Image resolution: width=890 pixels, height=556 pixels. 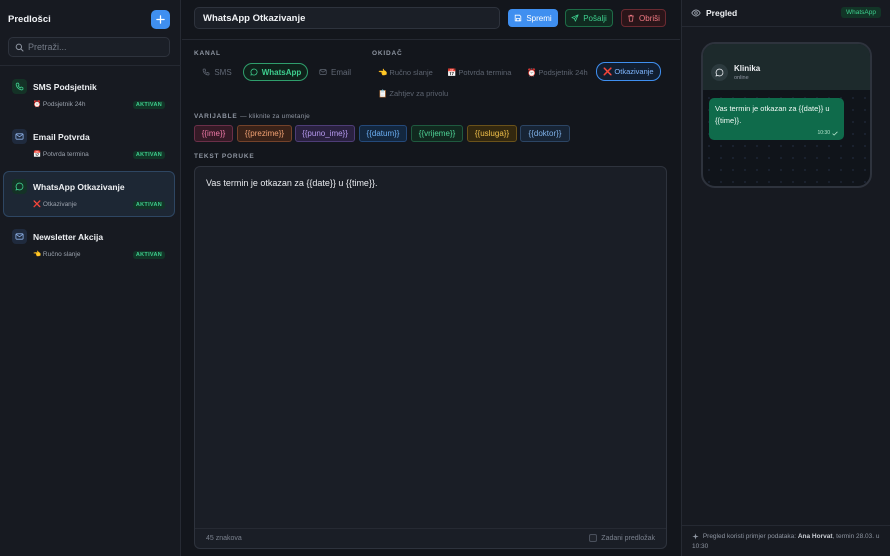 I want to click on template-name: Newsletter Akcija, so click(x=68, y=237).